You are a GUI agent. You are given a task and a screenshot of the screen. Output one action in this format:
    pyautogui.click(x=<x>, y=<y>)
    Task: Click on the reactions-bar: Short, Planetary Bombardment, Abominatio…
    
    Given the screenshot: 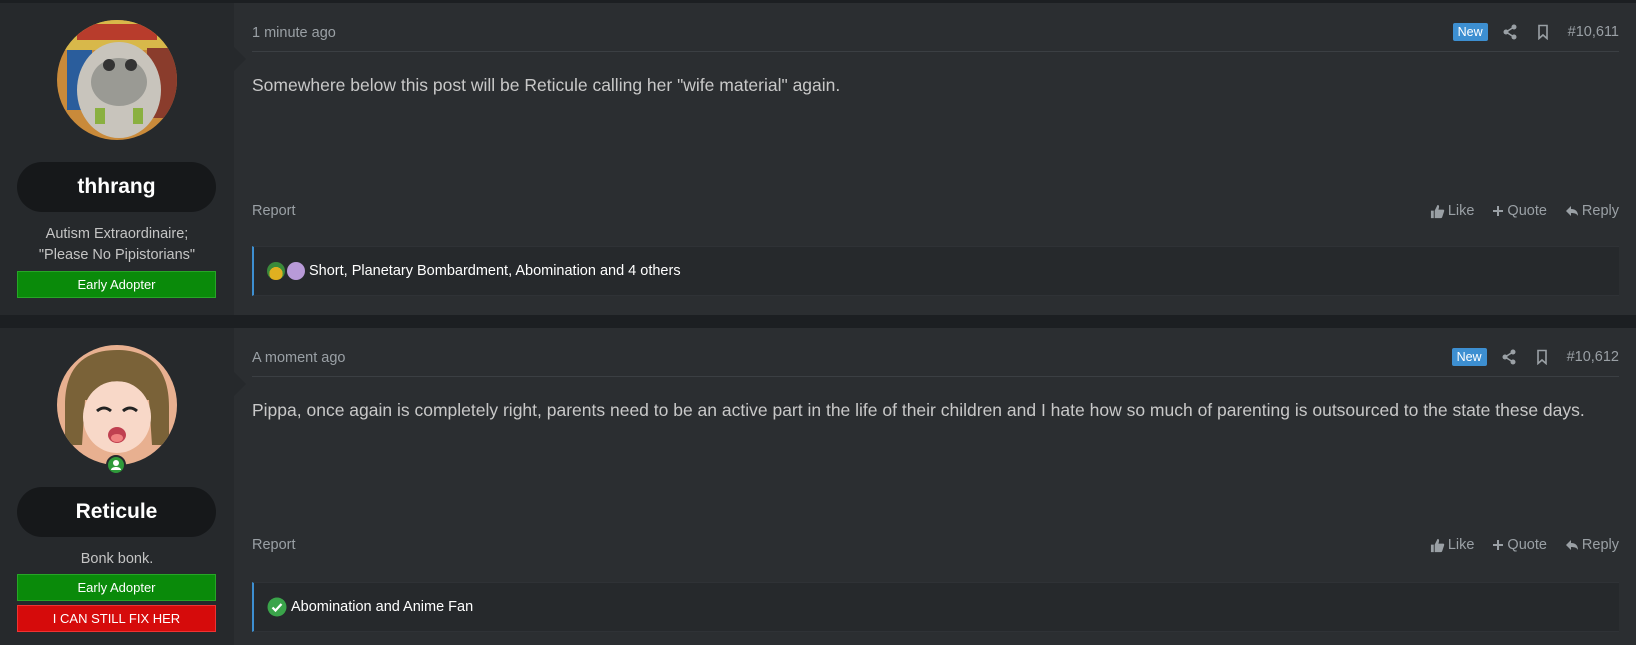 What is the action you would take?
    pyautogui.click(x=935, y=271)
    